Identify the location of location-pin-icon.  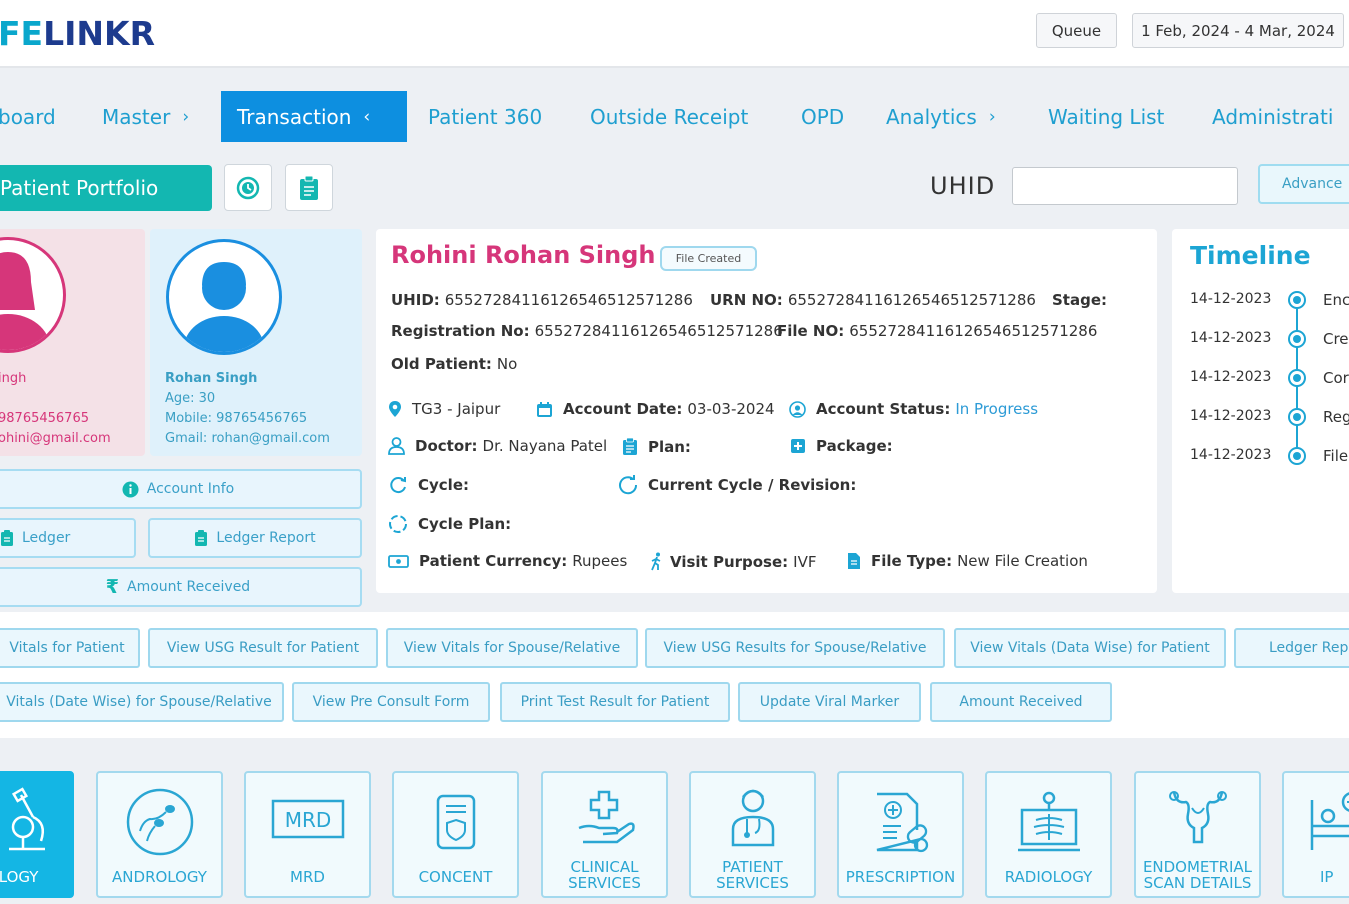
(395, 409).